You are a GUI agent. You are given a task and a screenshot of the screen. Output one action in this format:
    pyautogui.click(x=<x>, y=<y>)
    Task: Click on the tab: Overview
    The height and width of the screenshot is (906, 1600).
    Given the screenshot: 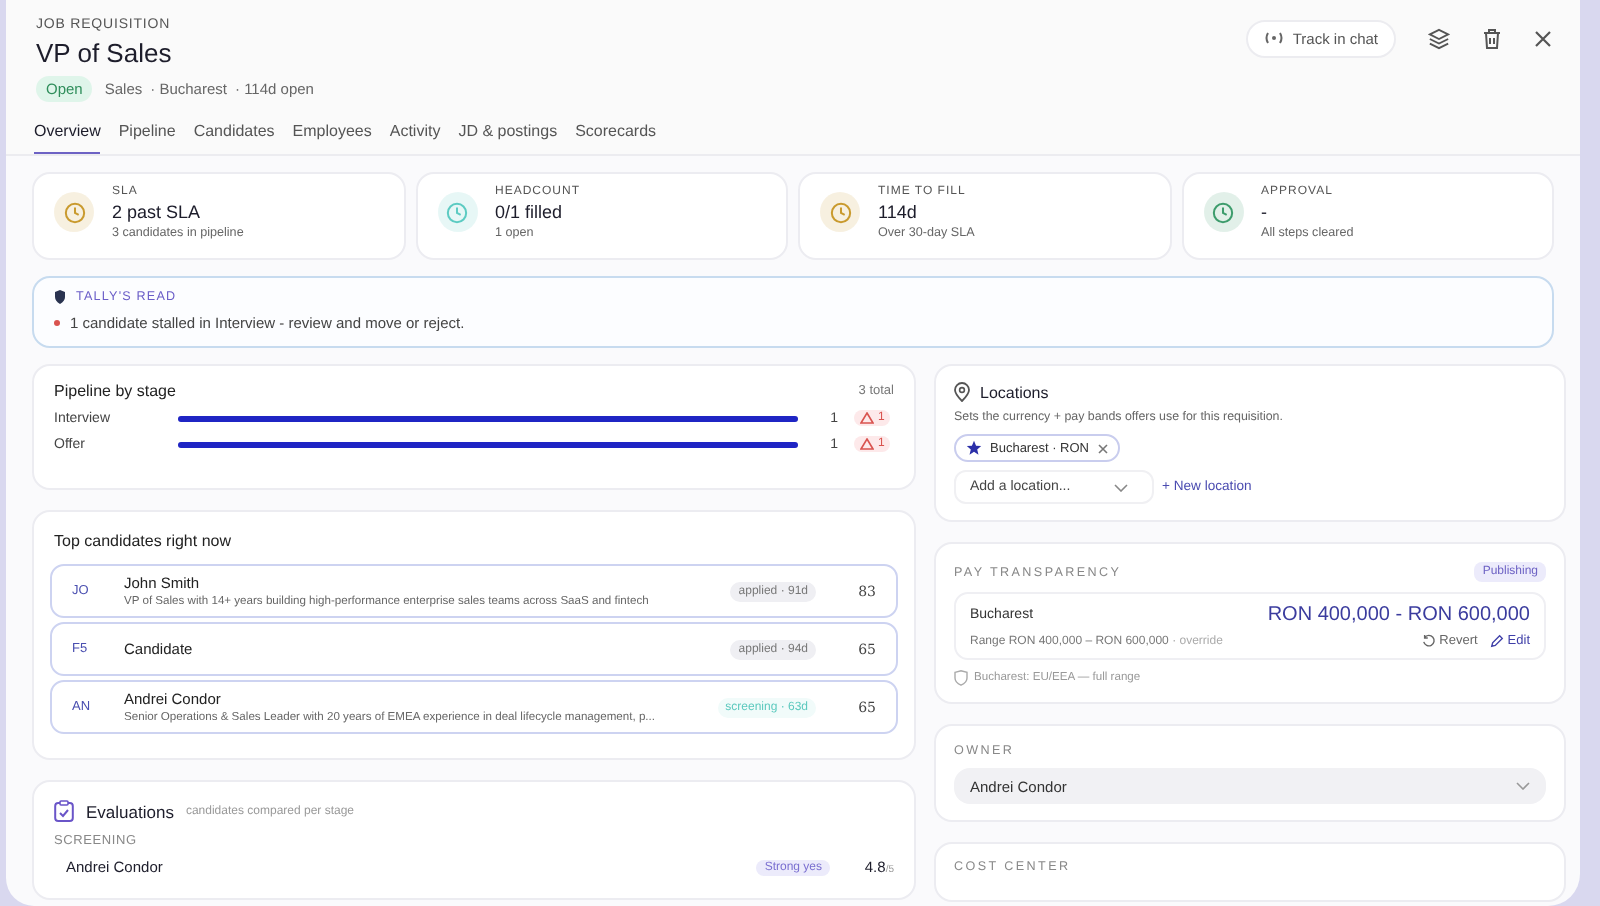 What is the action you would take?
    pyautogui.click(x=67, y=138)
    